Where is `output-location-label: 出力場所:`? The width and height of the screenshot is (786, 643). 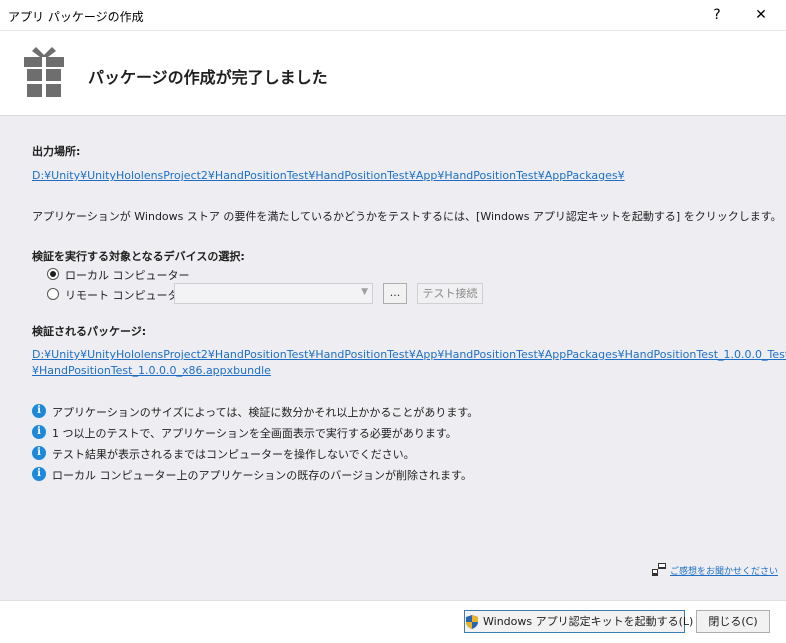 output-location-label: 出力場所: is located at coordinates (56, 151).